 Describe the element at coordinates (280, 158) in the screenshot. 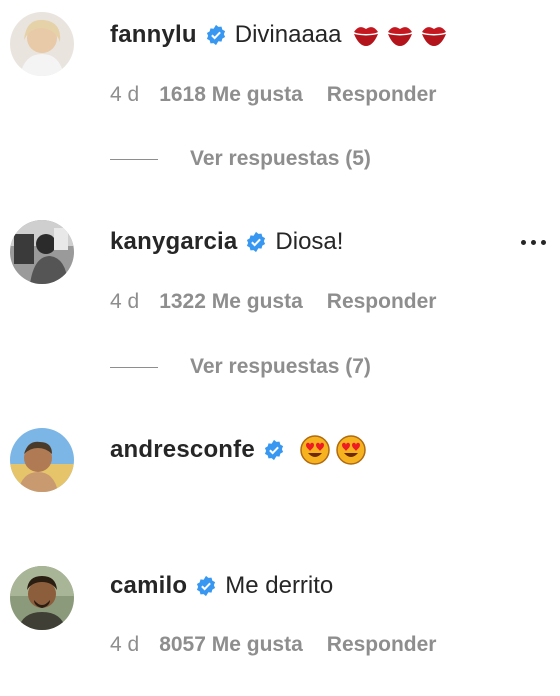

I see `view-replies-label: Ver respuestas (5)` at that location.